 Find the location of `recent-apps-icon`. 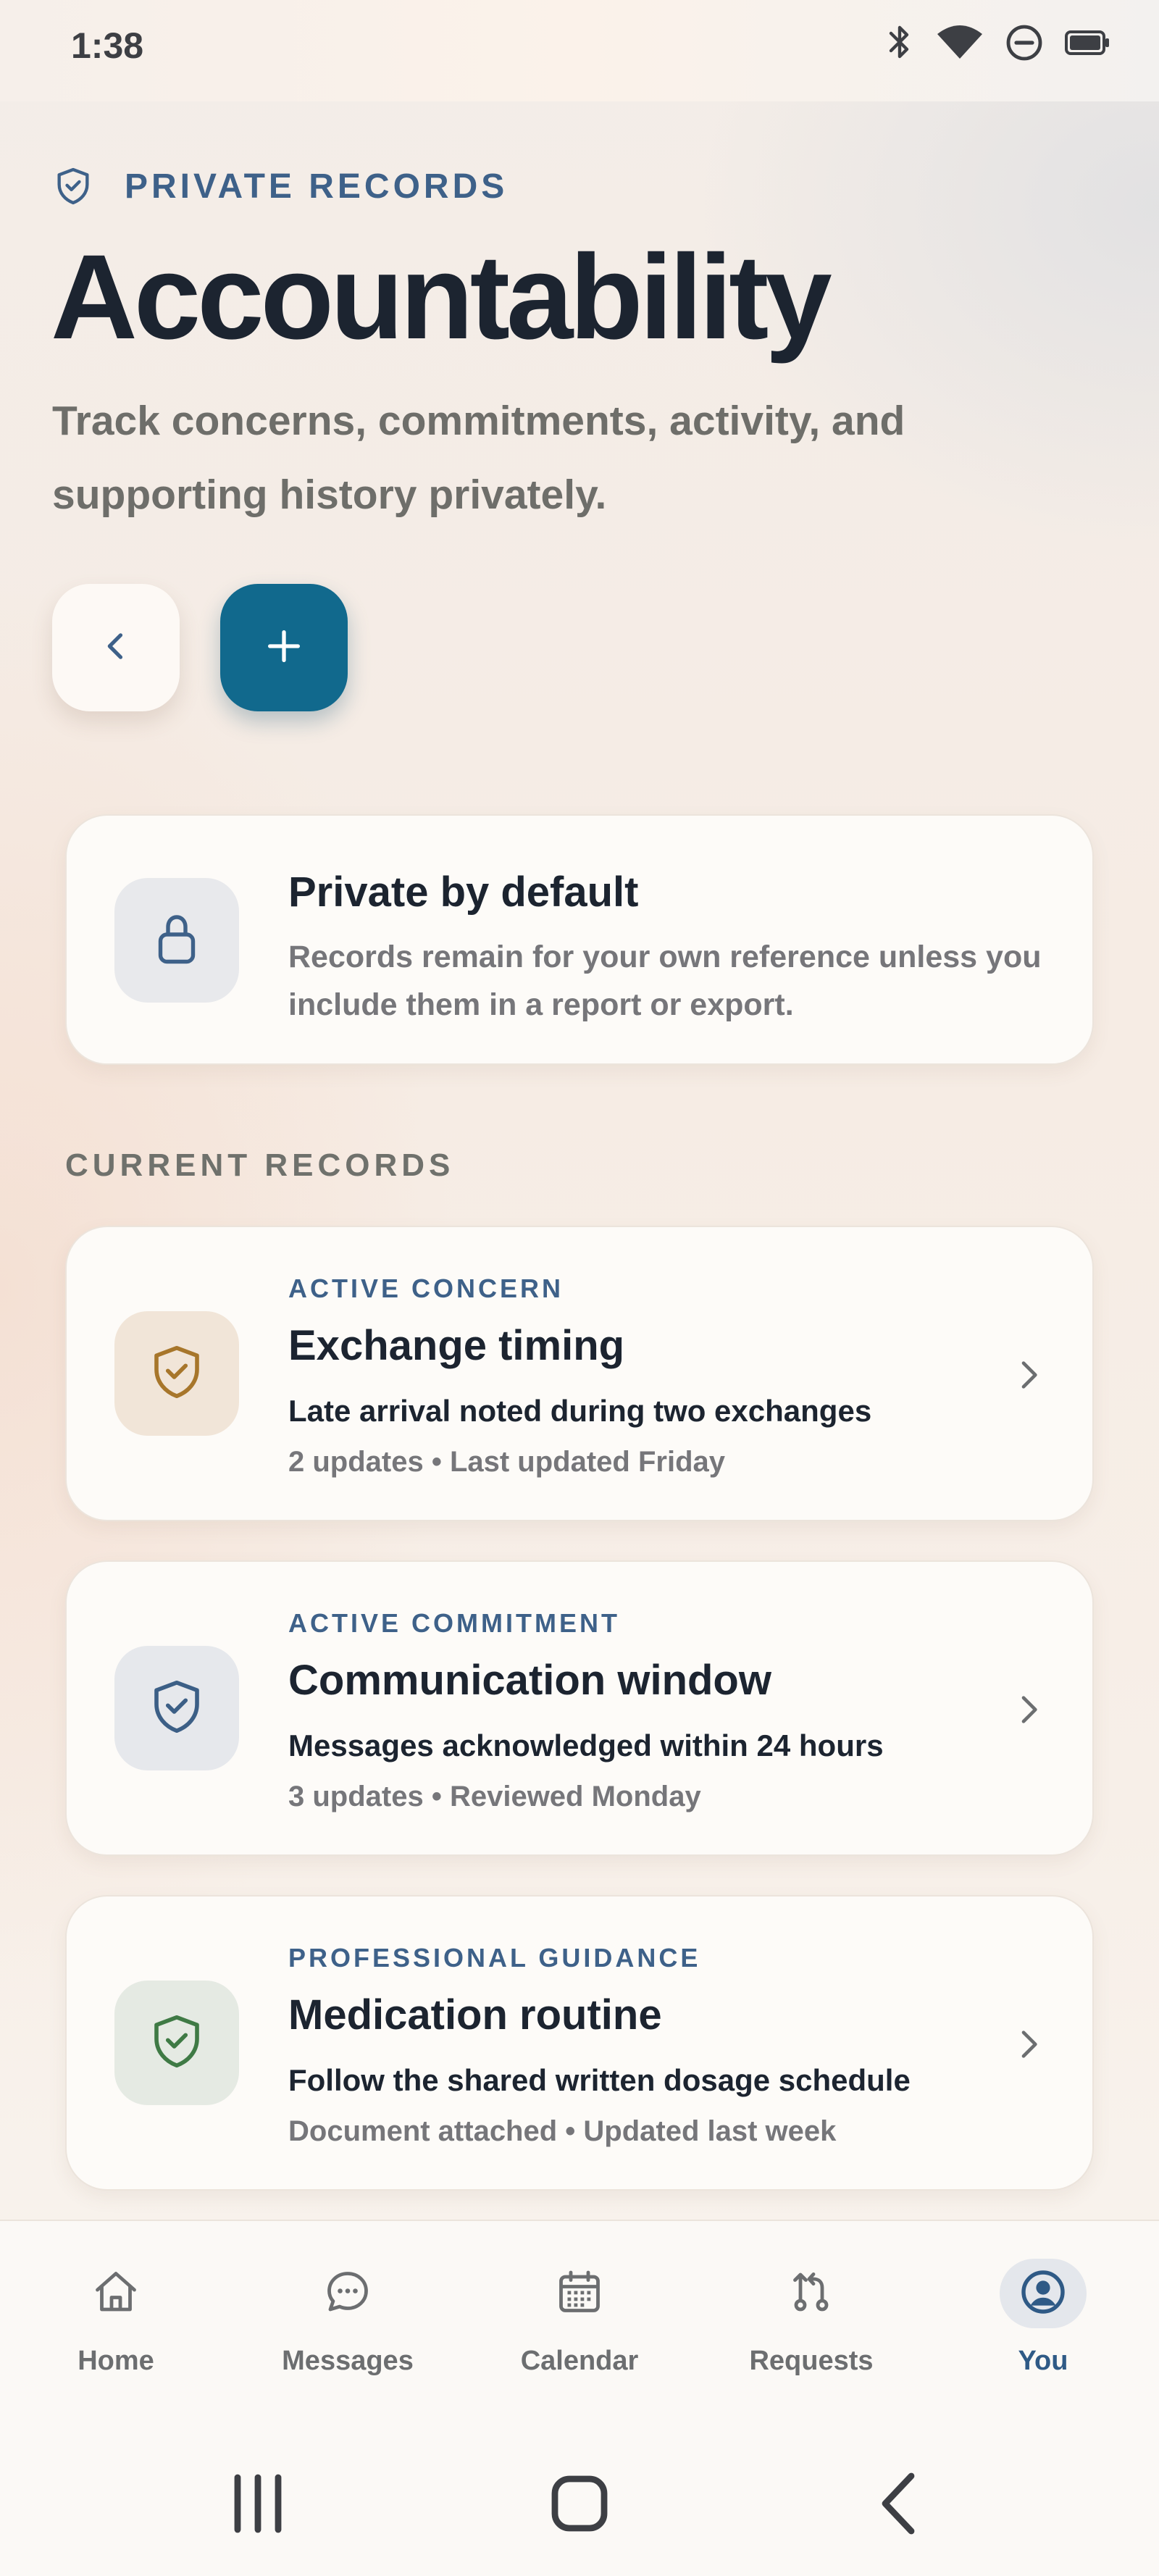

recent-apps-icon is located at coordinates (258, 2505).